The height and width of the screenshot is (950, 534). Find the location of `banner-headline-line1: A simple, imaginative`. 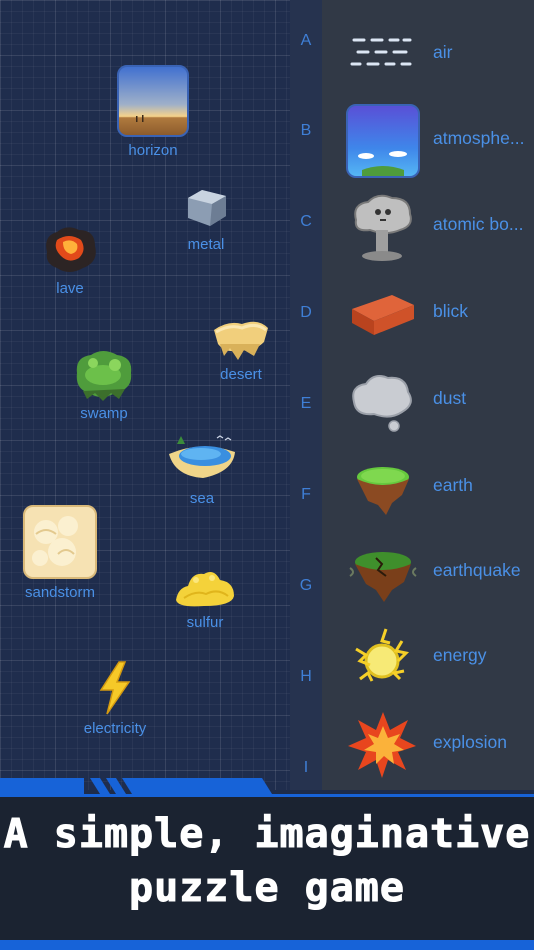

banner-headline-line1: A simple, imaginative is located at coordinates (267, 834).